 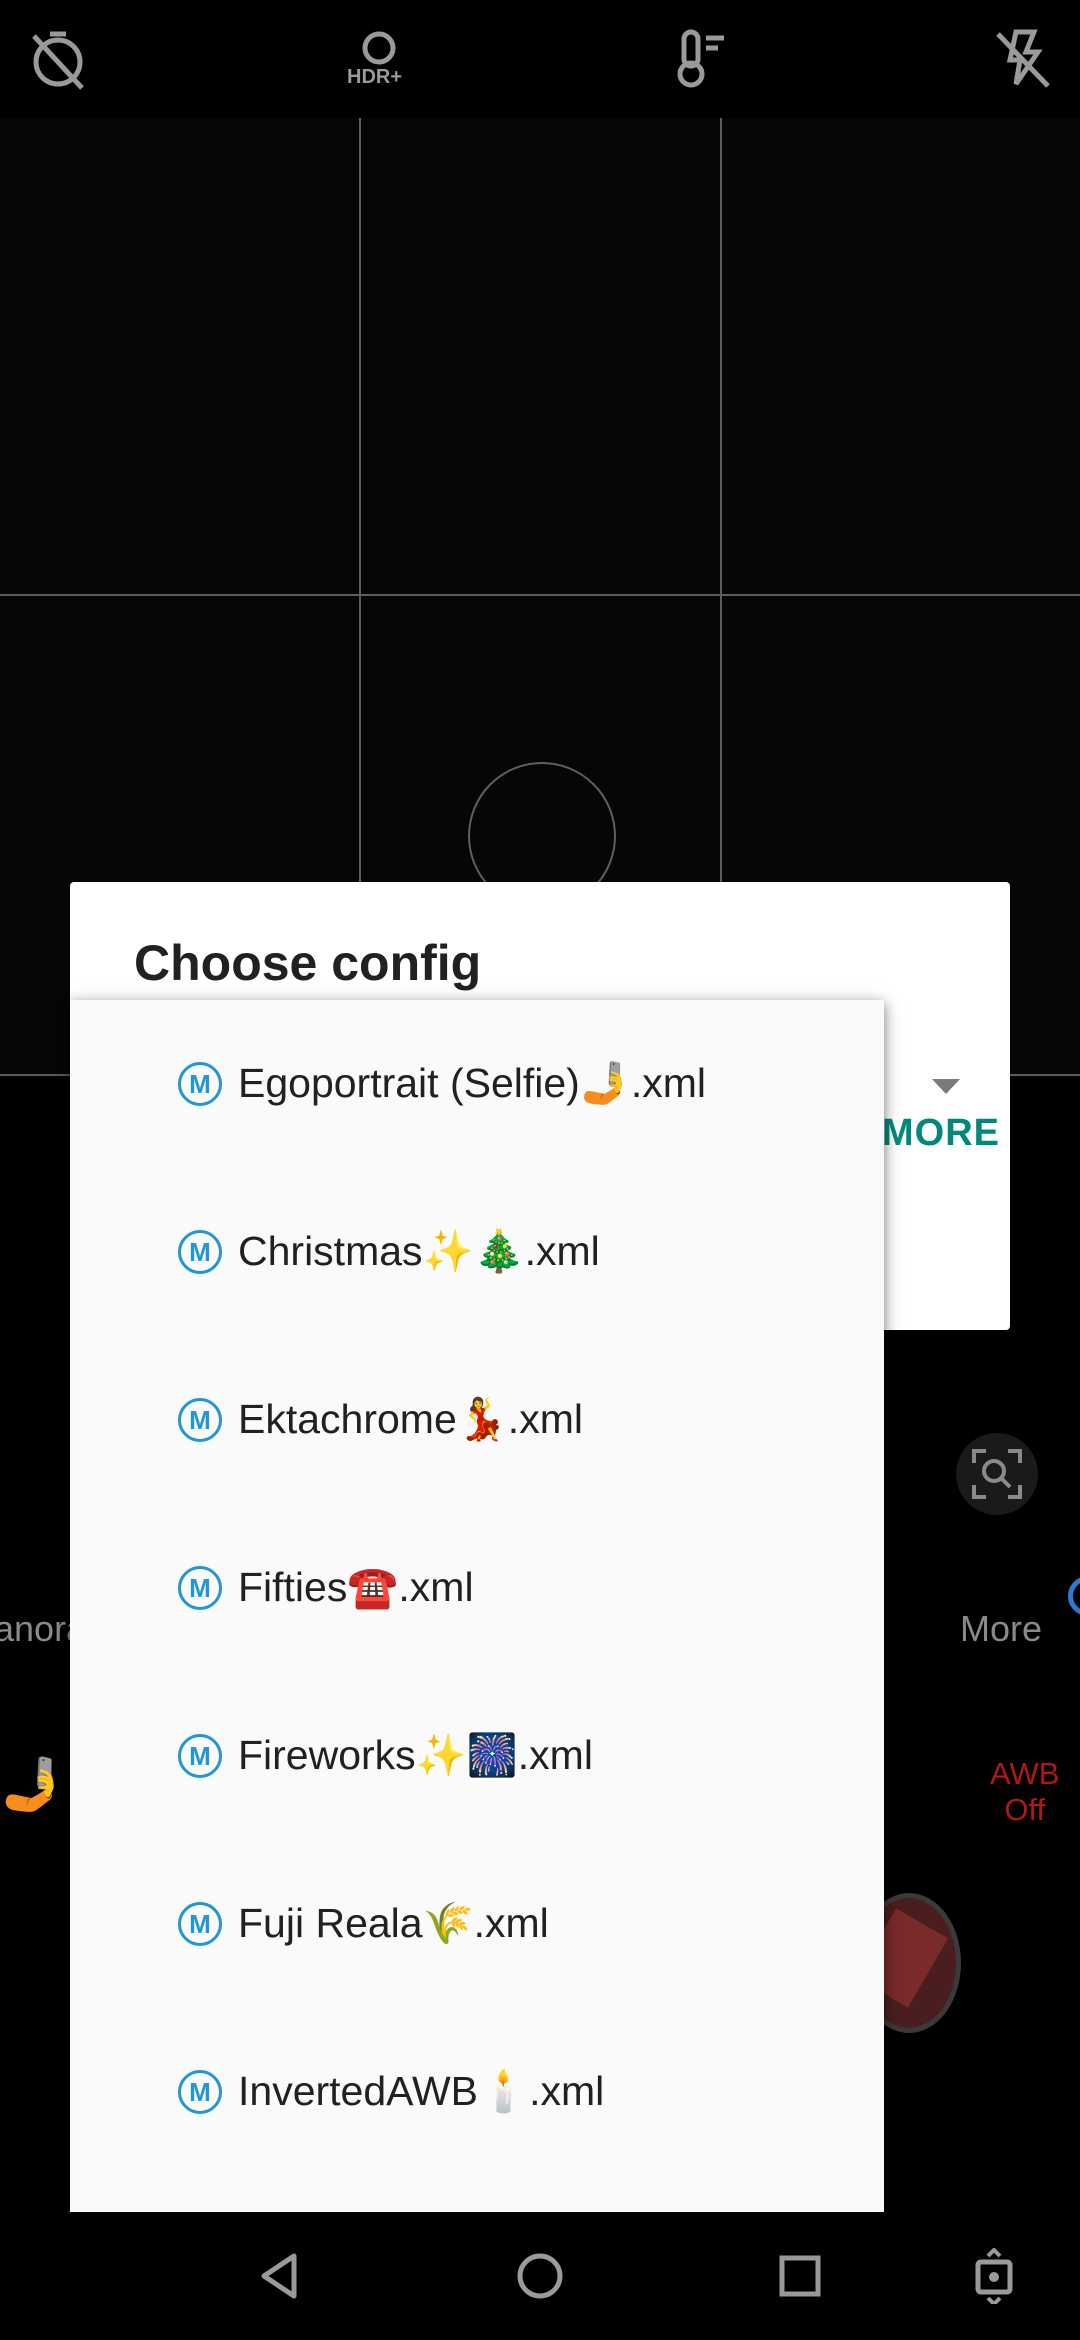 I want to click on grid-line, so click(x=540, y=595).